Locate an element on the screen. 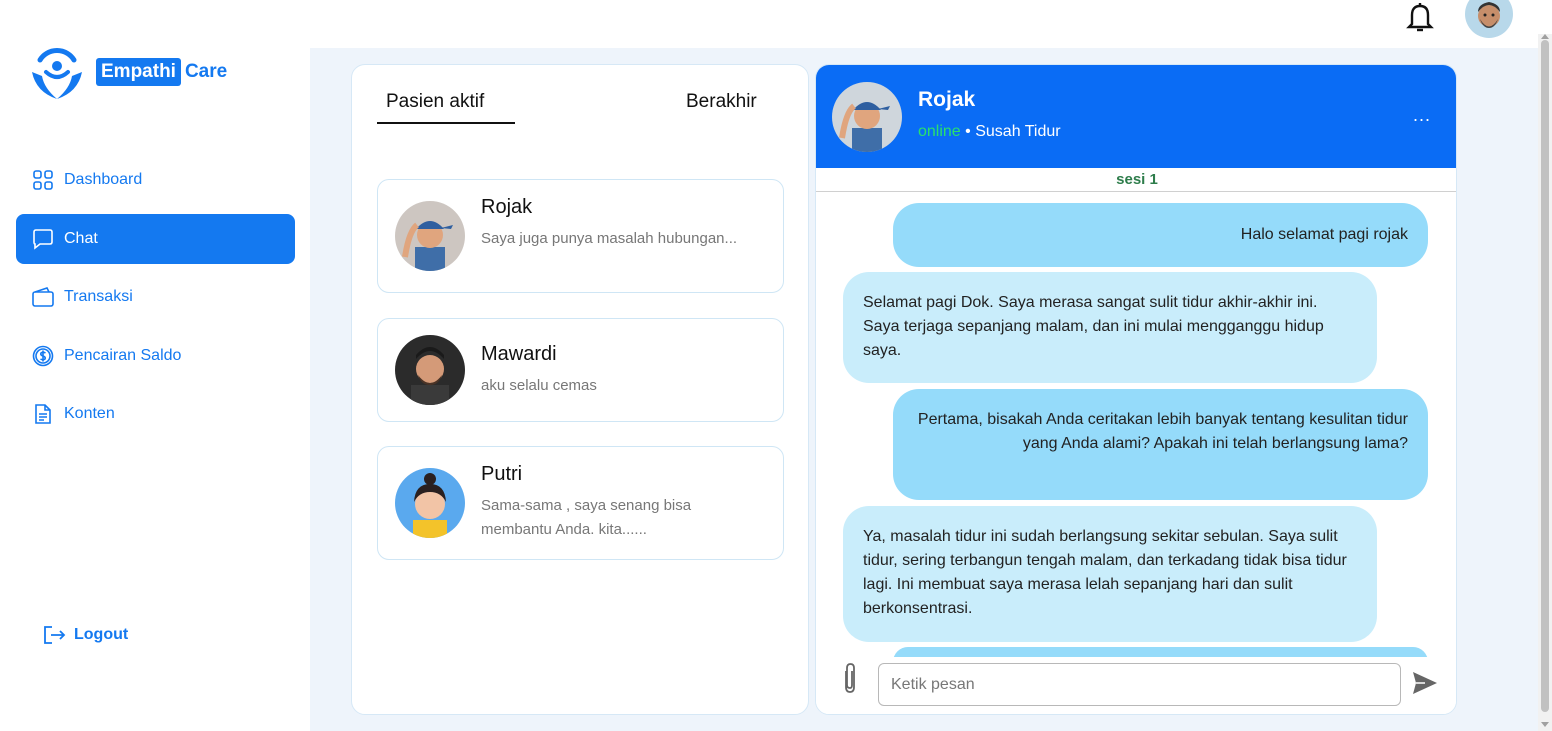 The height and width of the screenshot is (731, 1552). patient-card-mawardi: Mawardi aku selalu cemas is located at coordinates (580, 370).